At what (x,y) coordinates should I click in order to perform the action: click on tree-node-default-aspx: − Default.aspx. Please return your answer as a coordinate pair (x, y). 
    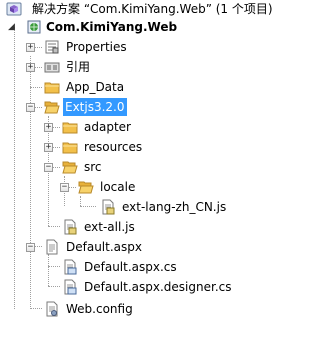
    Looking at the image, I should click on (124, 247).